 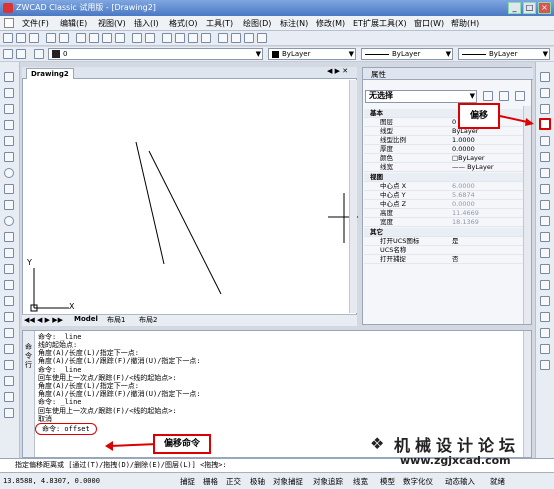 I want to click on status-ortho: 正交, so click(x=233, y=481).